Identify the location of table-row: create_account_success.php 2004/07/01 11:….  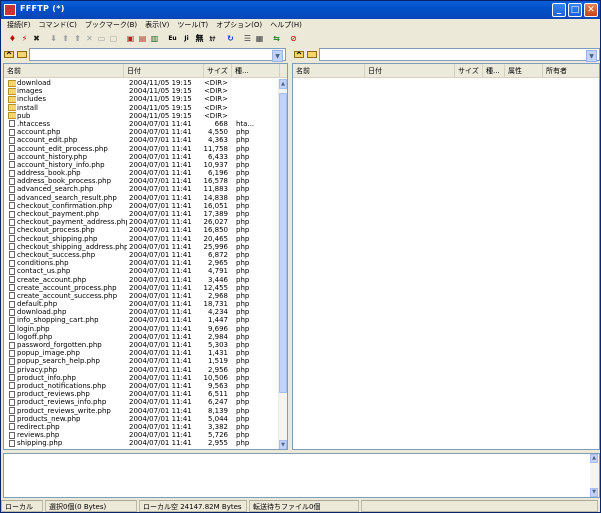
(142, 296).